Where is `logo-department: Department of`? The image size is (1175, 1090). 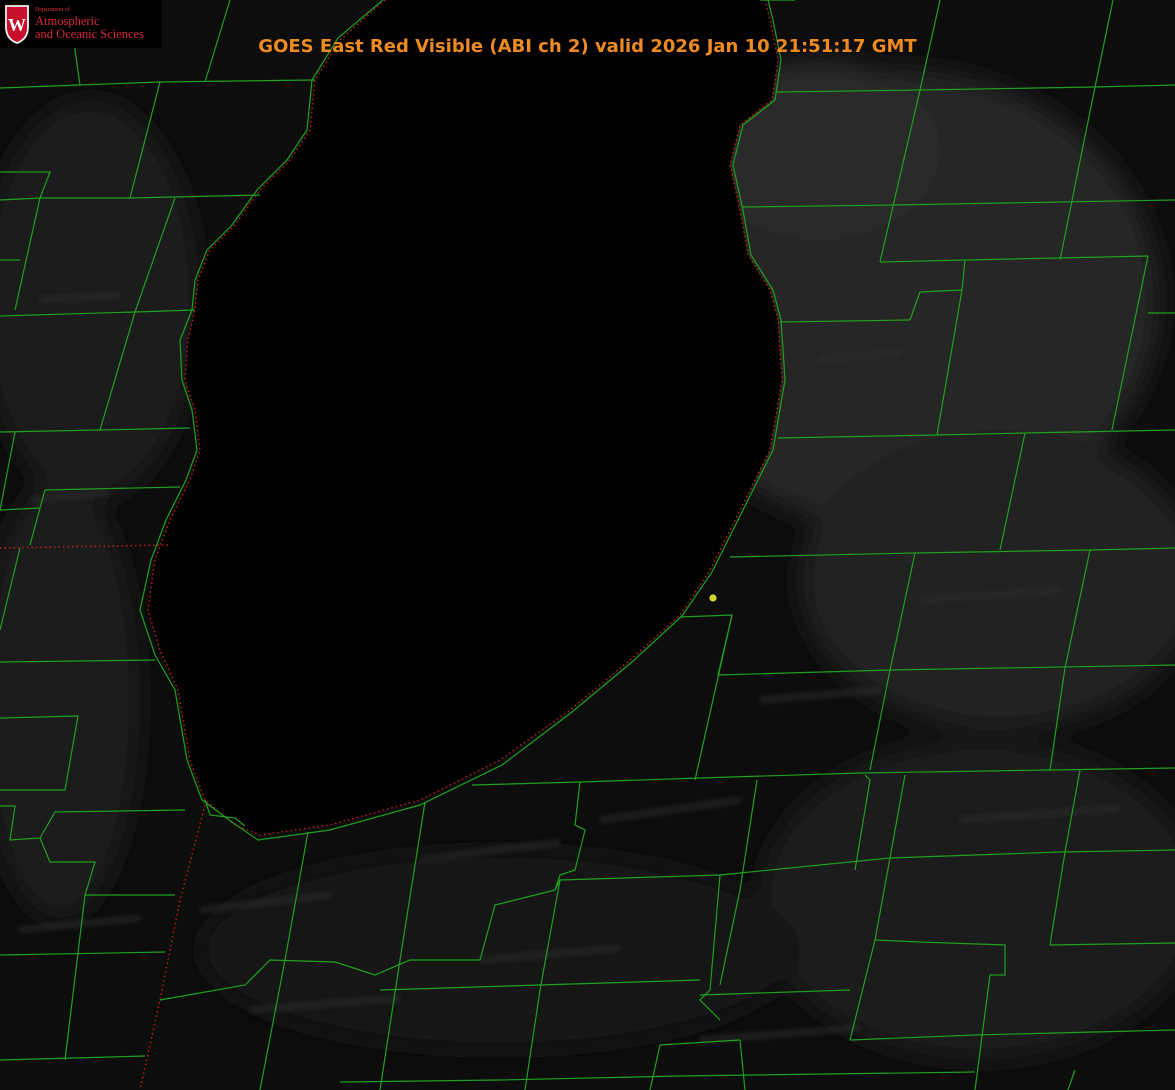
logo-department: Department of is located at coordinates (52, 9).